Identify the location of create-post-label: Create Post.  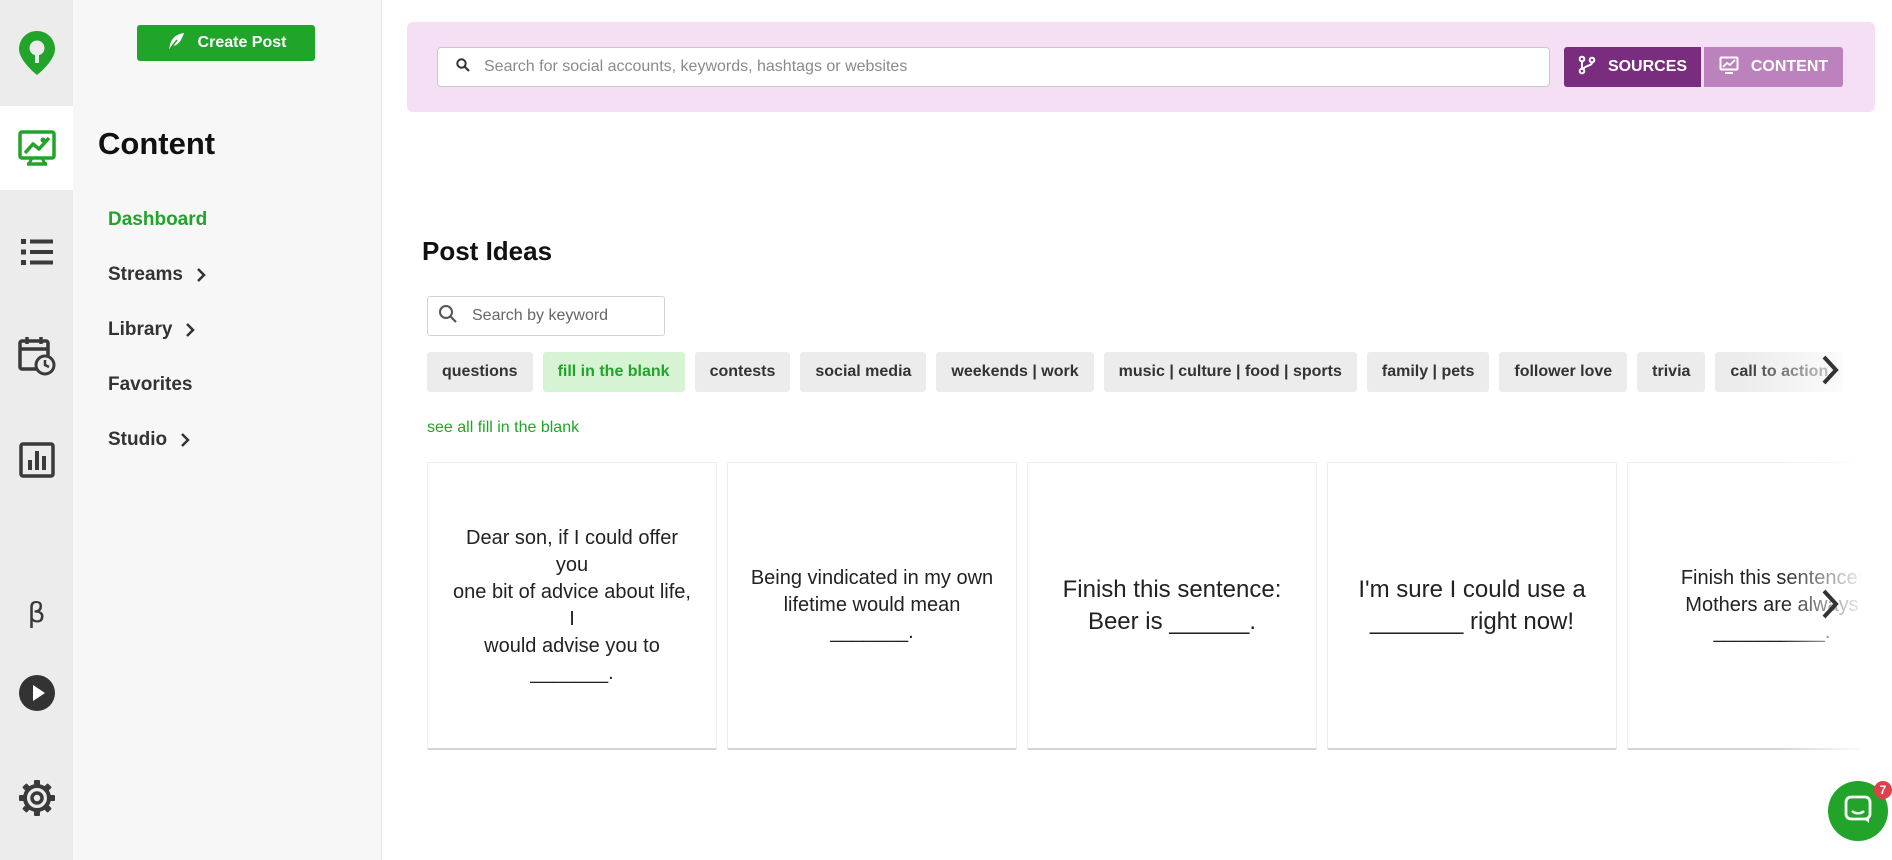
(242, 42).